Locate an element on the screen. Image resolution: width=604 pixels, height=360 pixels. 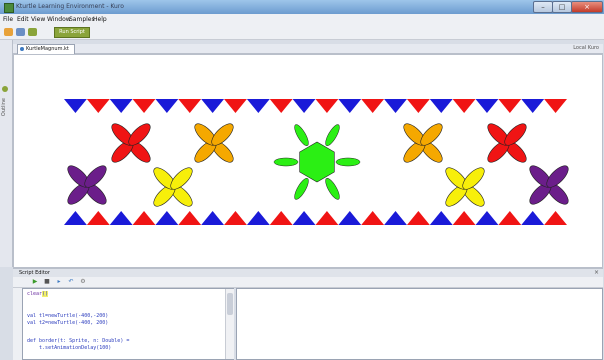
refresh-icon is located at coordinates (20, 32).